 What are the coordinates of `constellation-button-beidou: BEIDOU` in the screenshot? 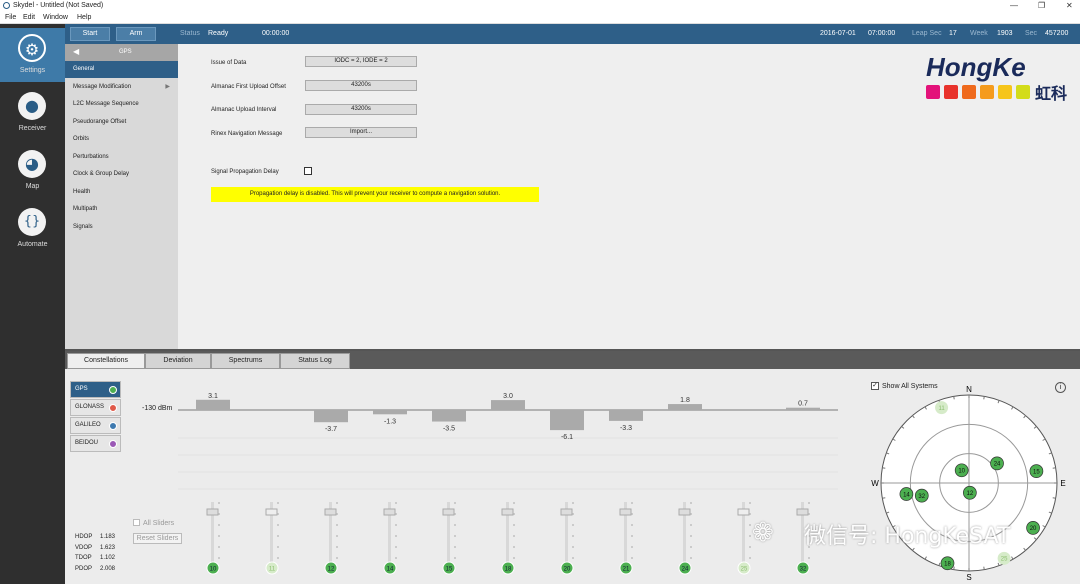 It's located at (95, 443).